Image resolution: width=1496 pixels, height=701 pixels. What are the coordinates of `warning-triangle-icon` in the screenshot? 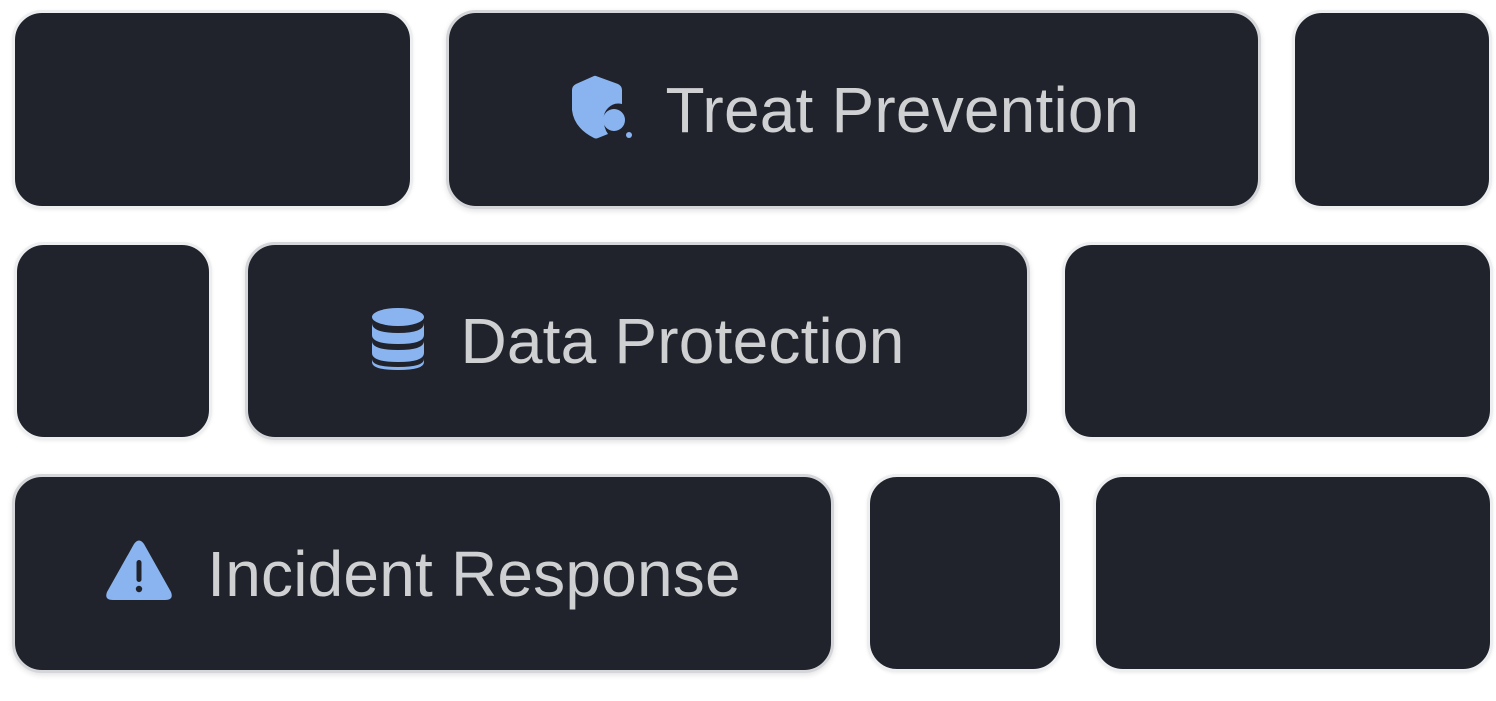 It's located at (139, 573).